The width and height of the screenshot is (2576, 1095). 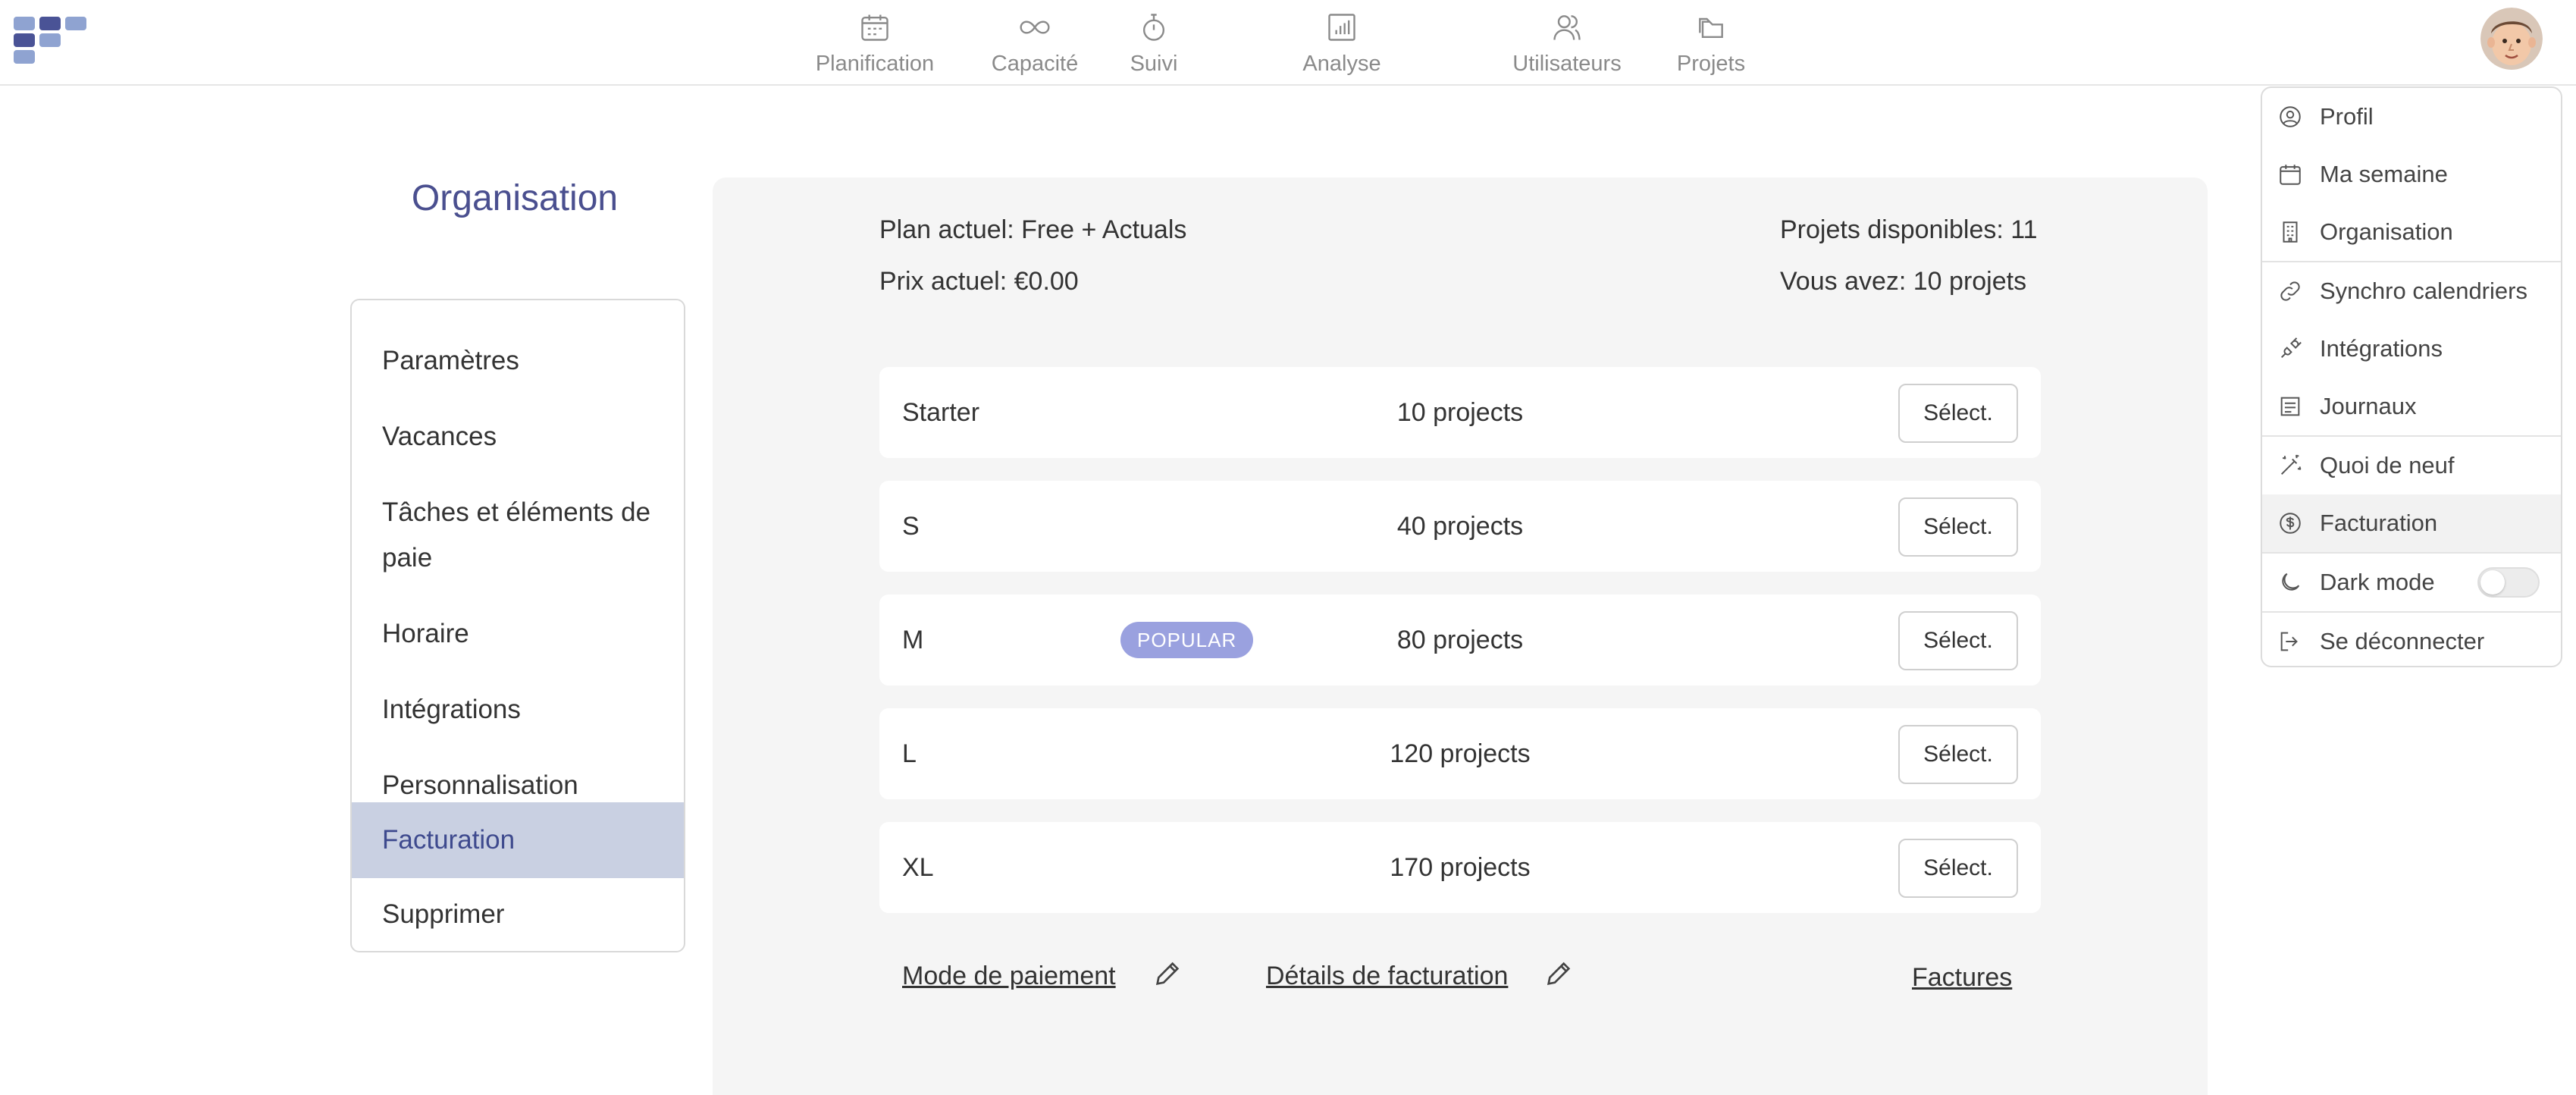 I want to click on org-menu-parametres: Paramètres, so click(x=518, y=361).